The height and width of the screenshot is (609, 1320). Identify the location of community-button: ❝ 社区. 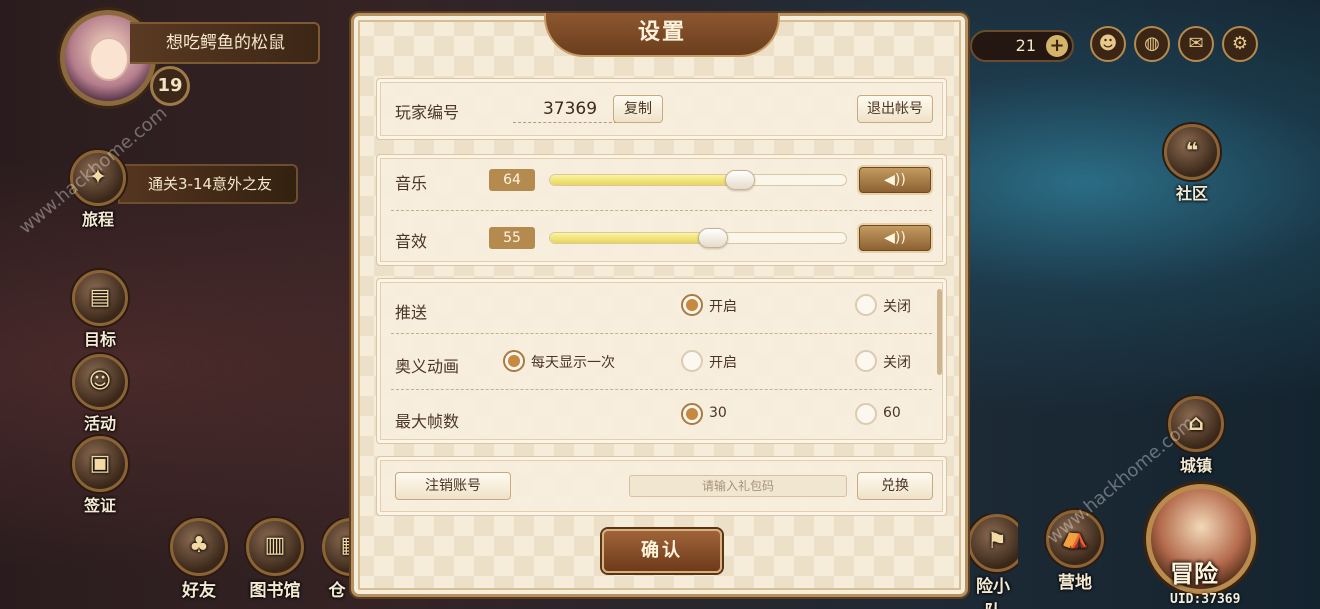
(1192, 164).